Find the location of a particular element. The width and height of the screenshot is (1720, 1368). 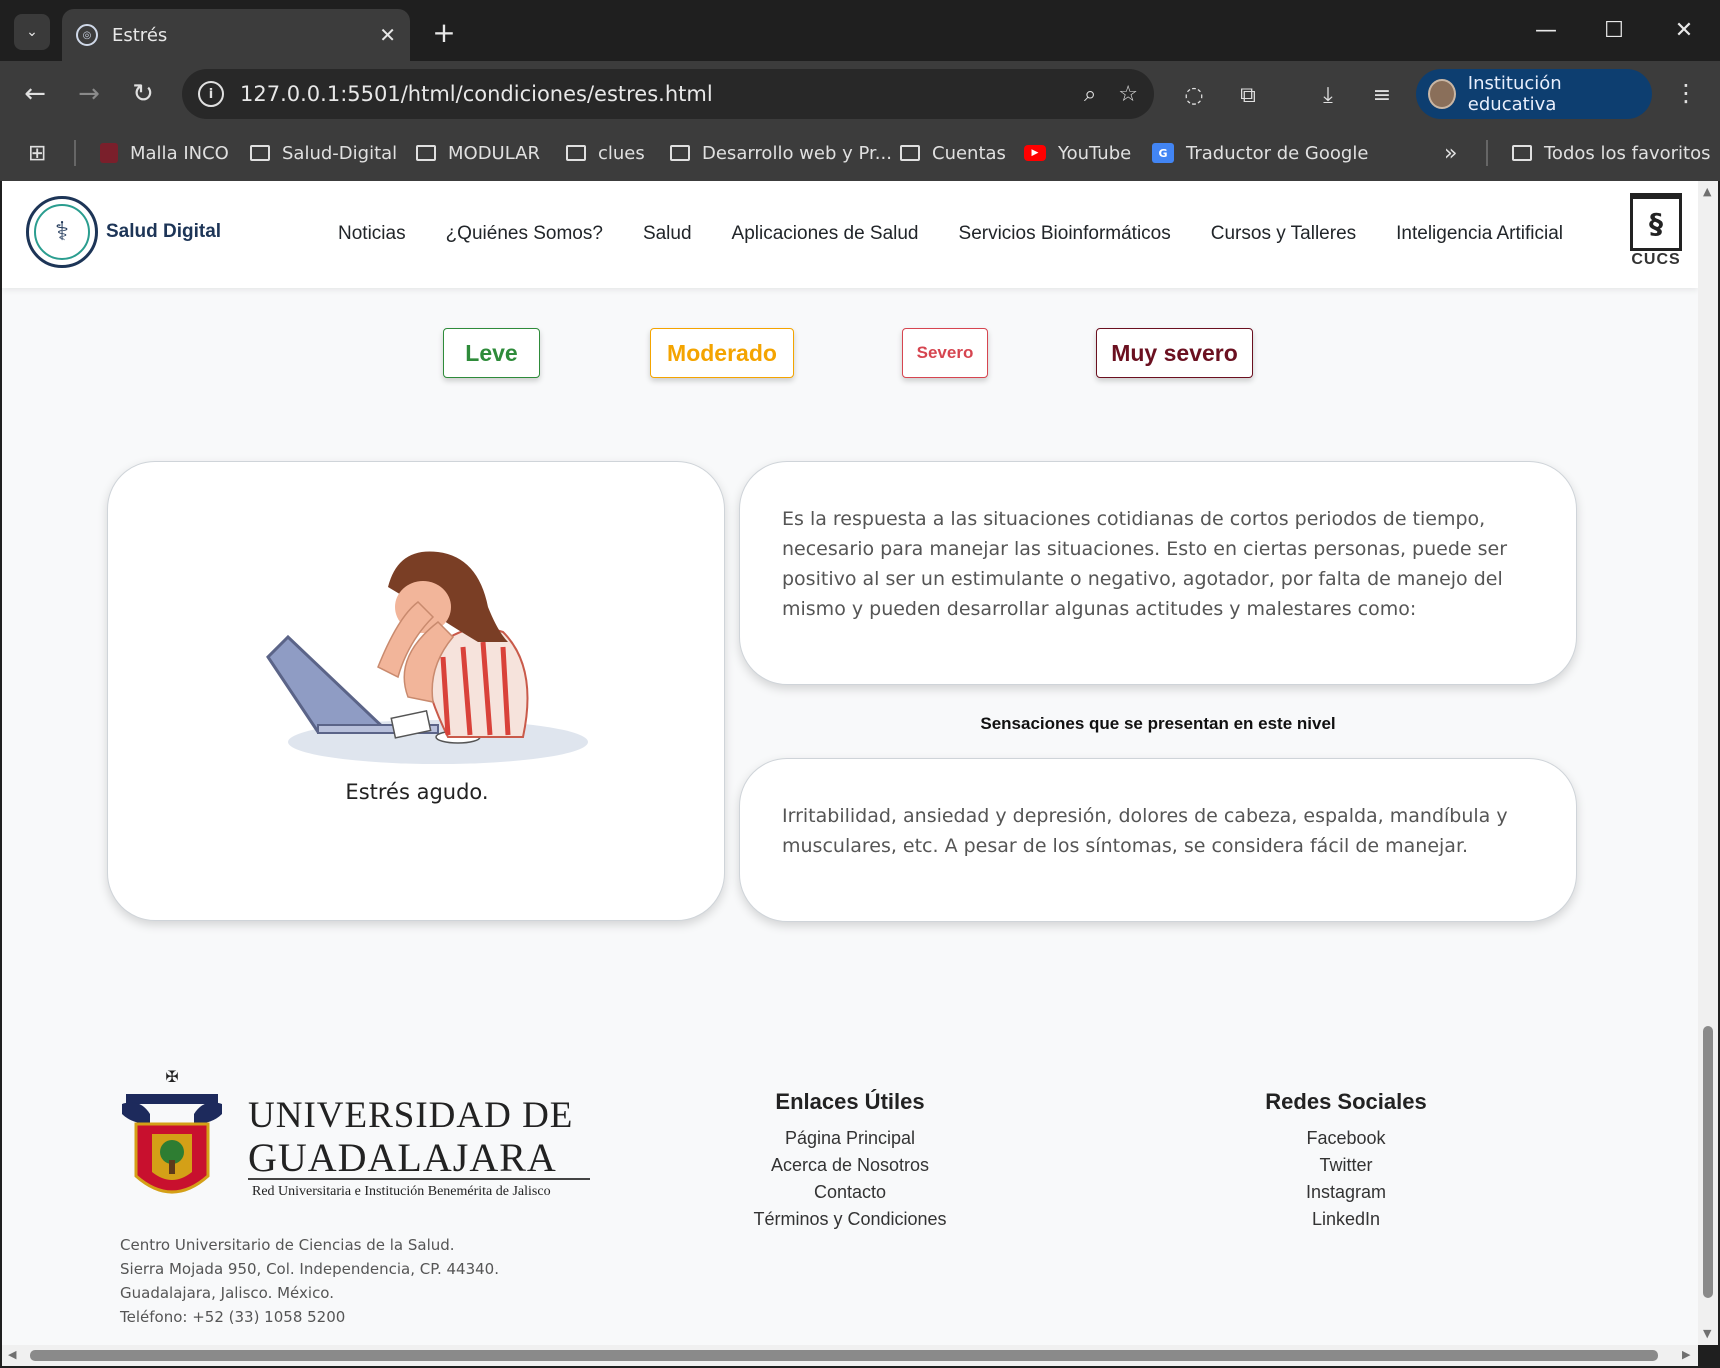

level-muy-severo-button: Muy severo is located at coordinates (1174, 353).